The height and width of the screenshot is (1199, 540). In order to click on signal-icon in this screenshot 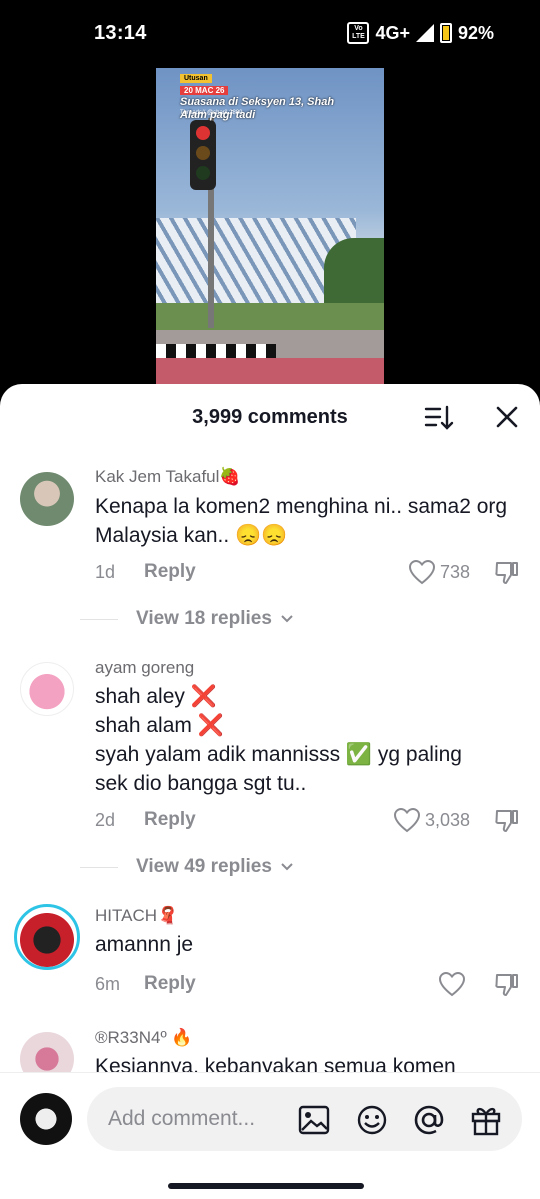, I will do `click(424, 33)`.